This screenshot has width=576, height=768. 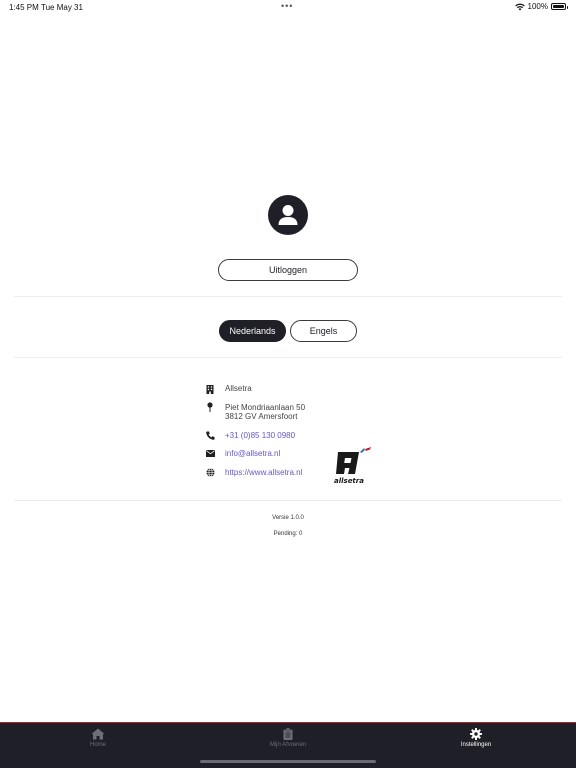 I want to click on phone-link: +31 (0)85 130 0980, so click(x=260, y=435).